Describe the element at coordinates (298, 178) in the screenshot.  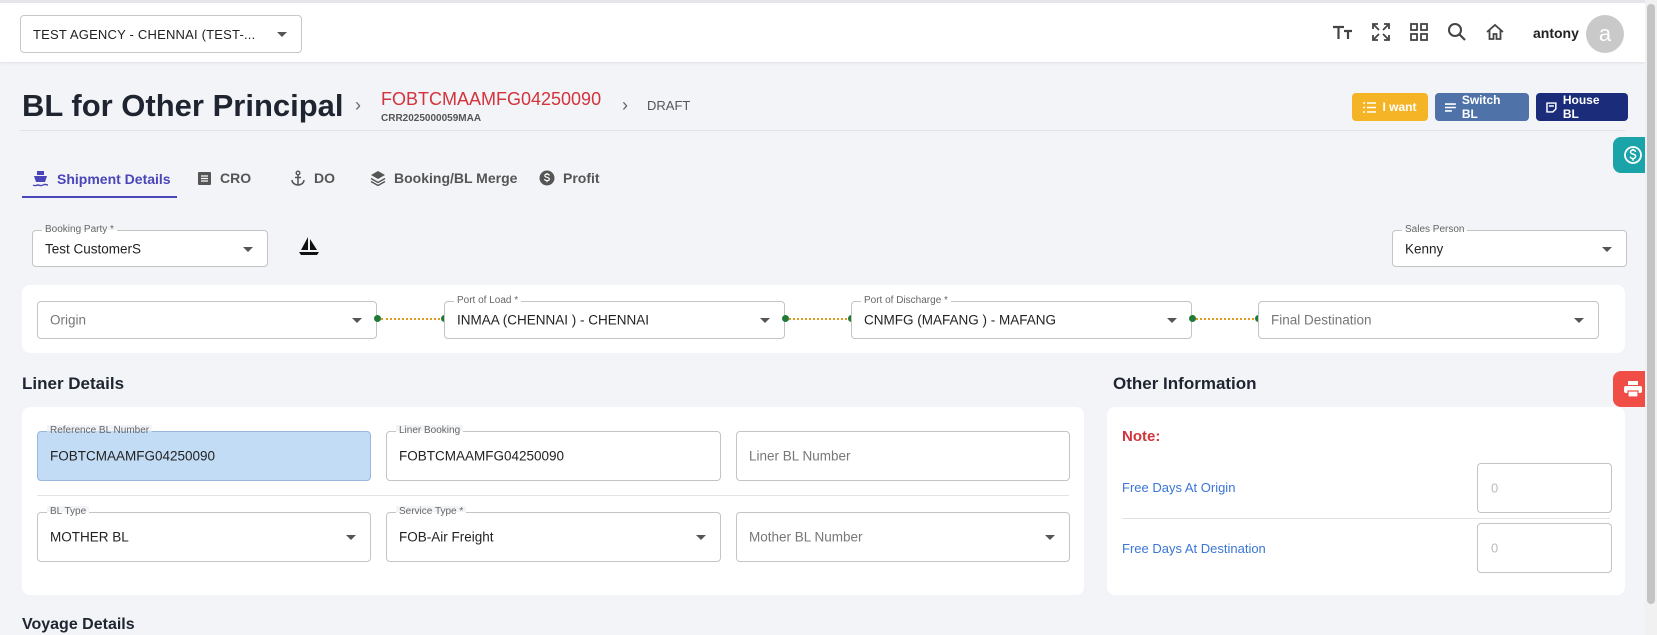
I see `anchor-icon` at that location.